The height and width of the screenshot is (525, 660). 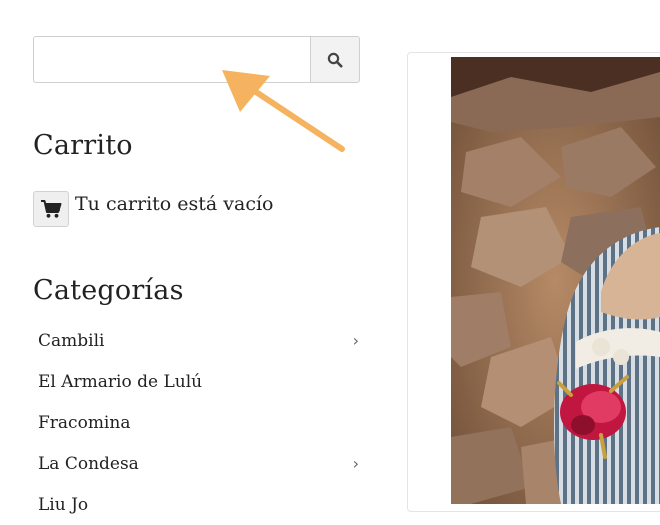 I want to click on category-item-la-condesa: La Condesa ›, so click(x=198, y=463).